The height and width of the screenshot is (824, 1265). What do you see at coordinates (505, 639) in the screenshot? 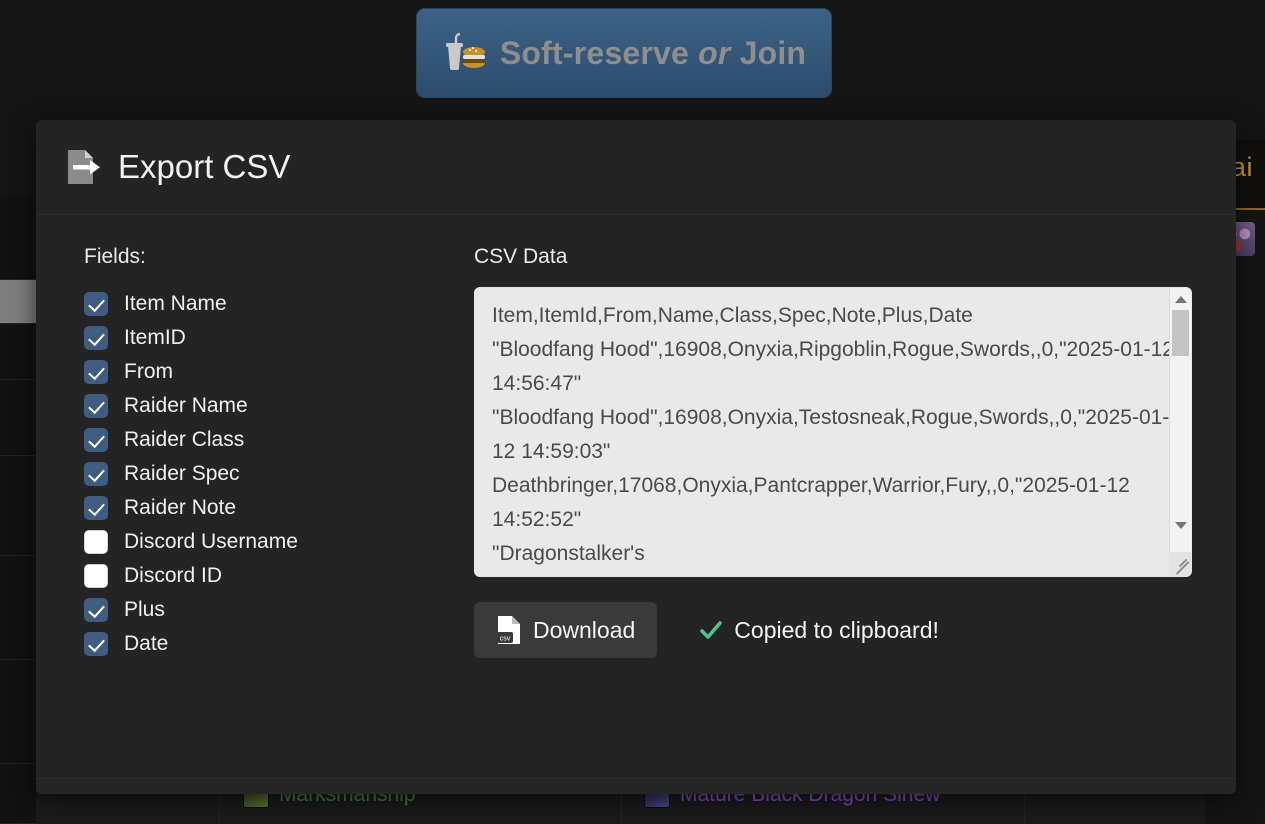
I see `svg-text: csv` at bounding box center [505, 639].